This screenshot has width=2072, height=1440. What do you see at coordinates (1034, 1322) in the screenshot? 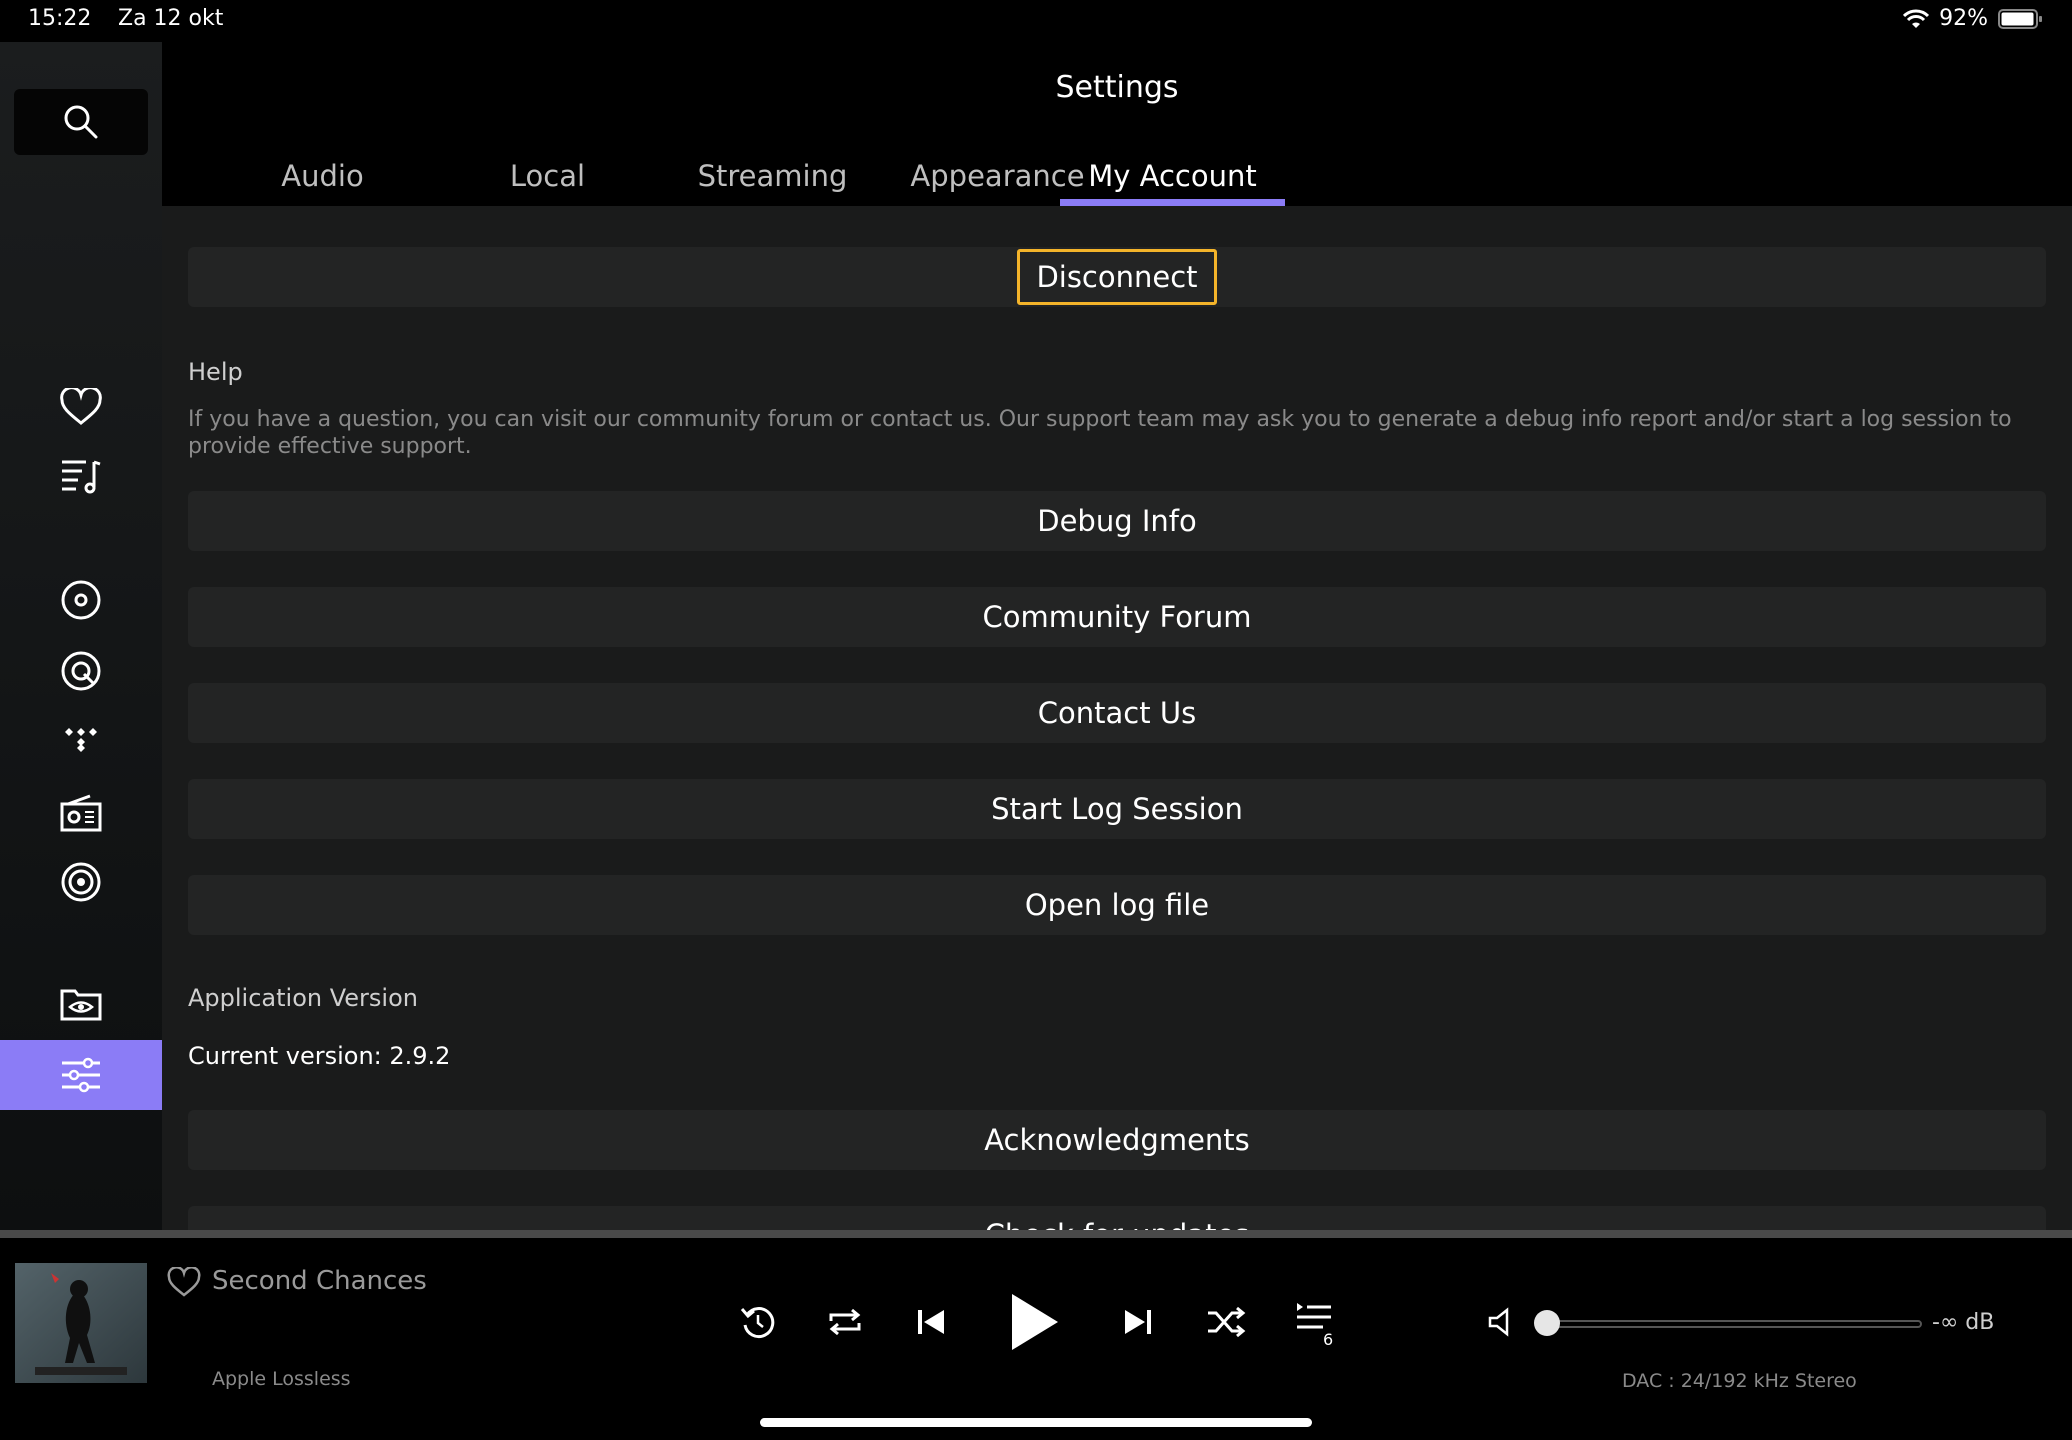
I see `play-icon` at bounding box center [1034, 1322].